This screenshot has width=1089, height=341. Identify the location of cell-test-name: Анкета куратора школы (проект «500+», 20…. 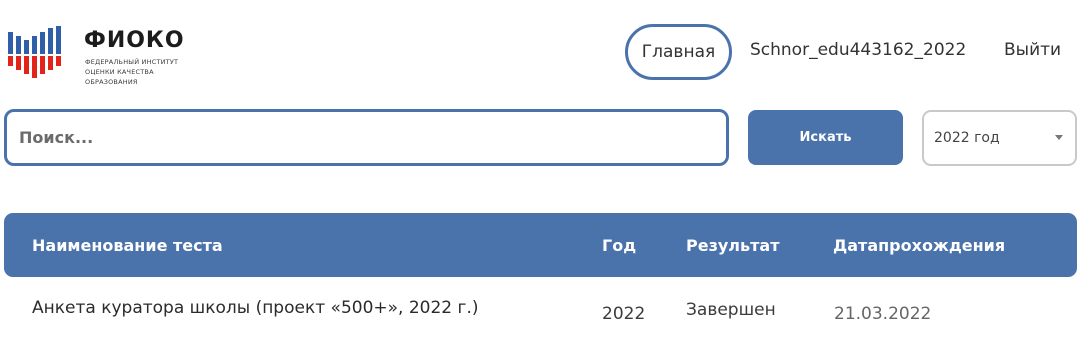
(255, 308).